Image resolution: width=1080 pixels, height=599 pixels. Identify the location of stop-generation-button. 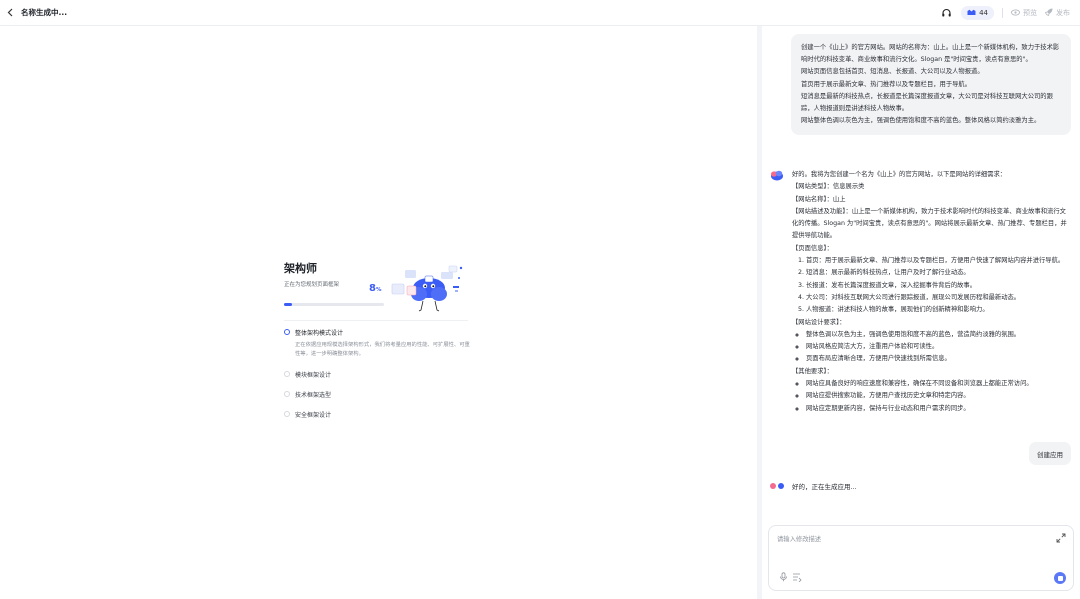
(1060, 578).